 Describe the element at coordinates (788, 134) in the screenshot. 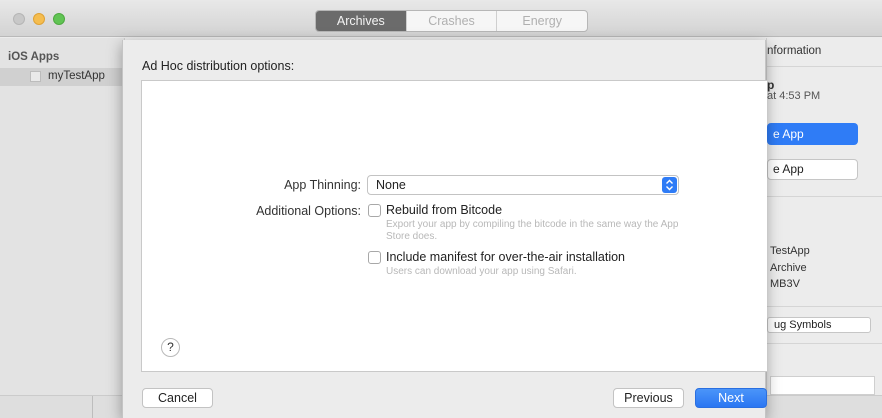

I see `distribute-app-label: e App` at that location.